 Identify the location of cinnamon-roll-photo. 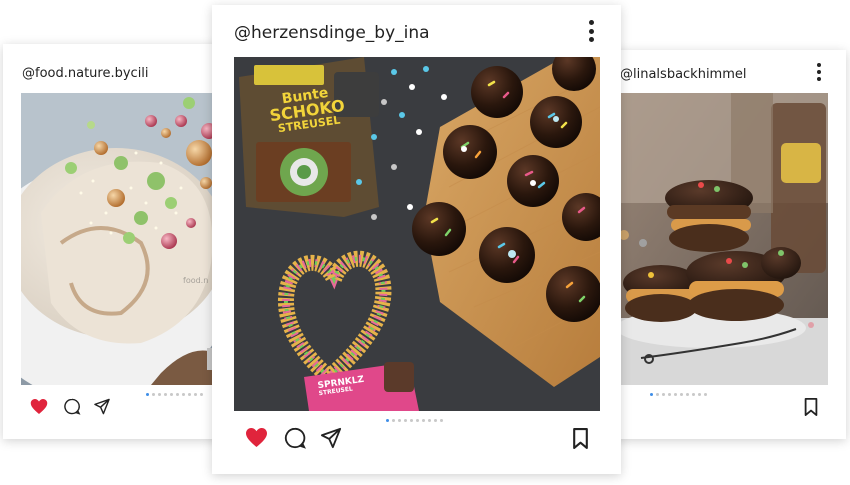
(118, 239).